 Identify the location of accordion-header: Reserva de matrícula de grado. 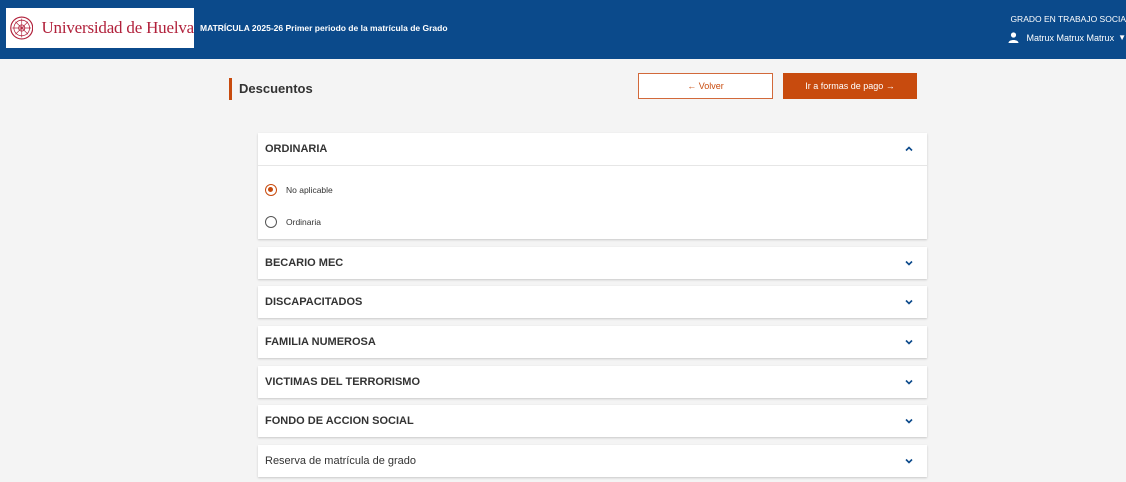
(592, 461).